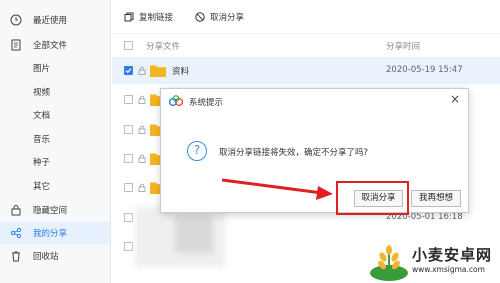 This screenshot has width=500, height=283. I want to click on watermark-url: www.xmsigma.com, so click(448, 269).